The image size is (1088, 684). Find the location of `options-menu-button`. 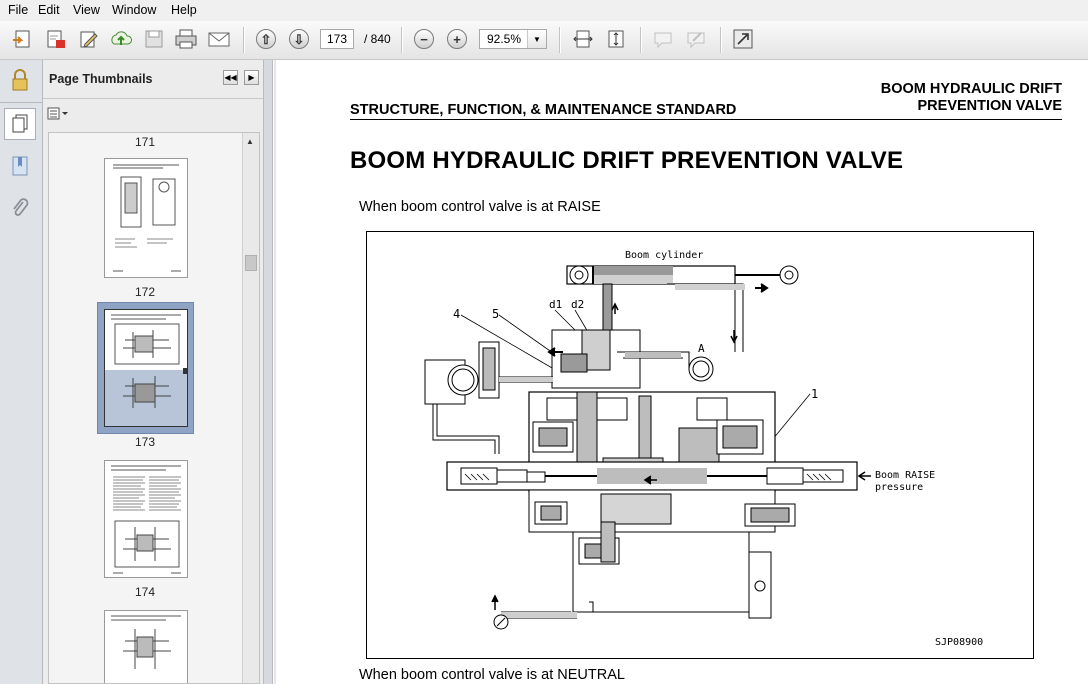

options-menu-button is located at coordinates (60, 114).